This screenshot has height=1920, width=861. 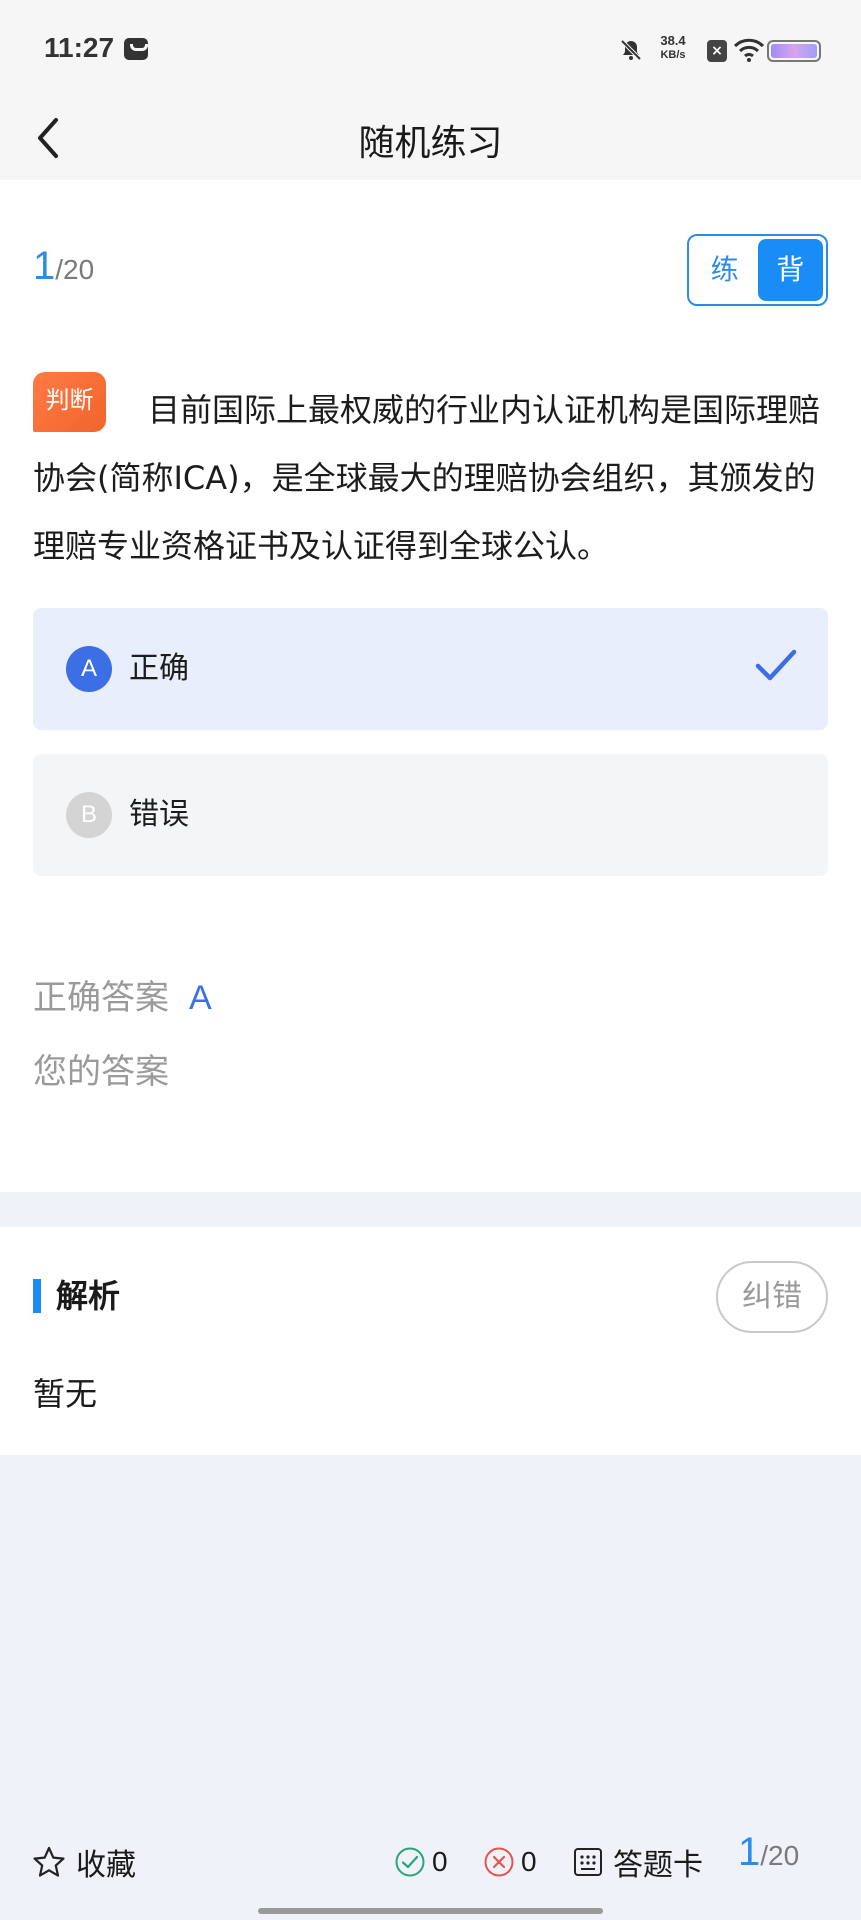 I want to click on progress-current: 1, so click(x=44, y=266).